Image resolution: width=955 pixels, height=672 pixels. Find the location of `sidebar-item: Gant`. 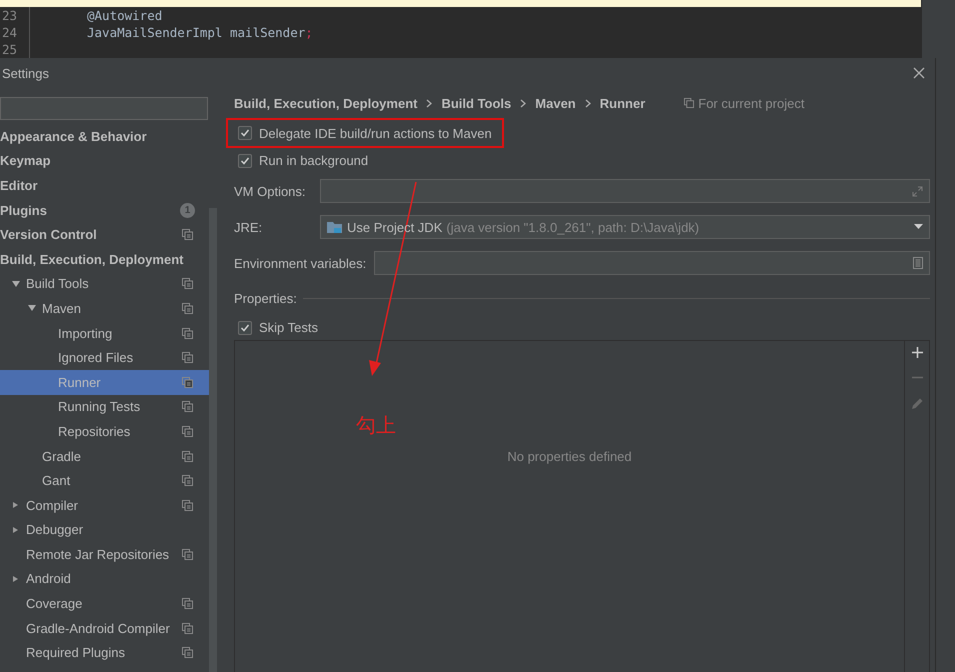

sidebar-item: Gant is located at coordinates (104, 480).